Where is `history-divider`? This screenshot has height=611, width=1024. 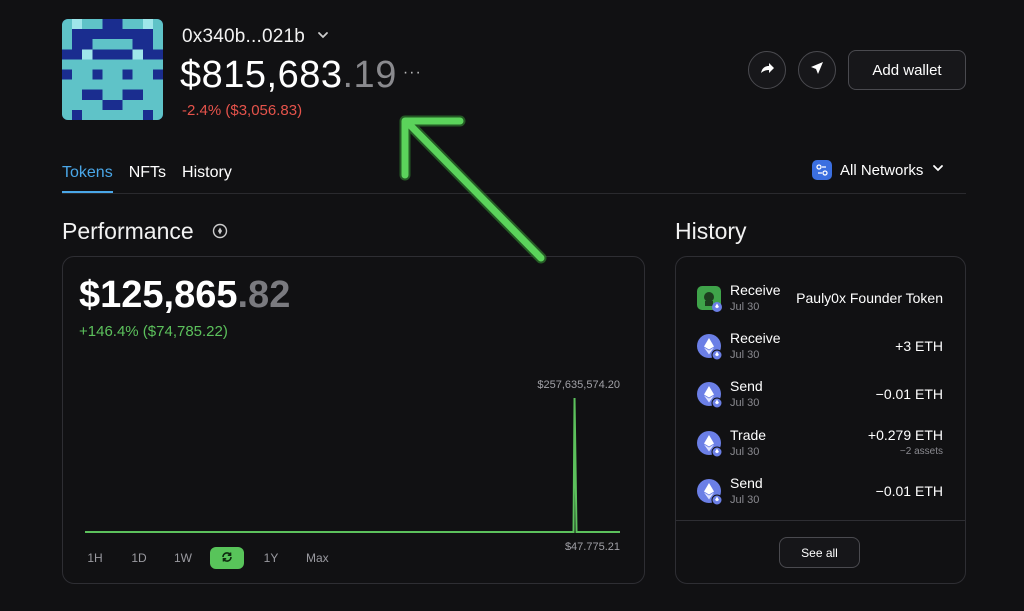
history-divider is located at coordinates (820, 520).